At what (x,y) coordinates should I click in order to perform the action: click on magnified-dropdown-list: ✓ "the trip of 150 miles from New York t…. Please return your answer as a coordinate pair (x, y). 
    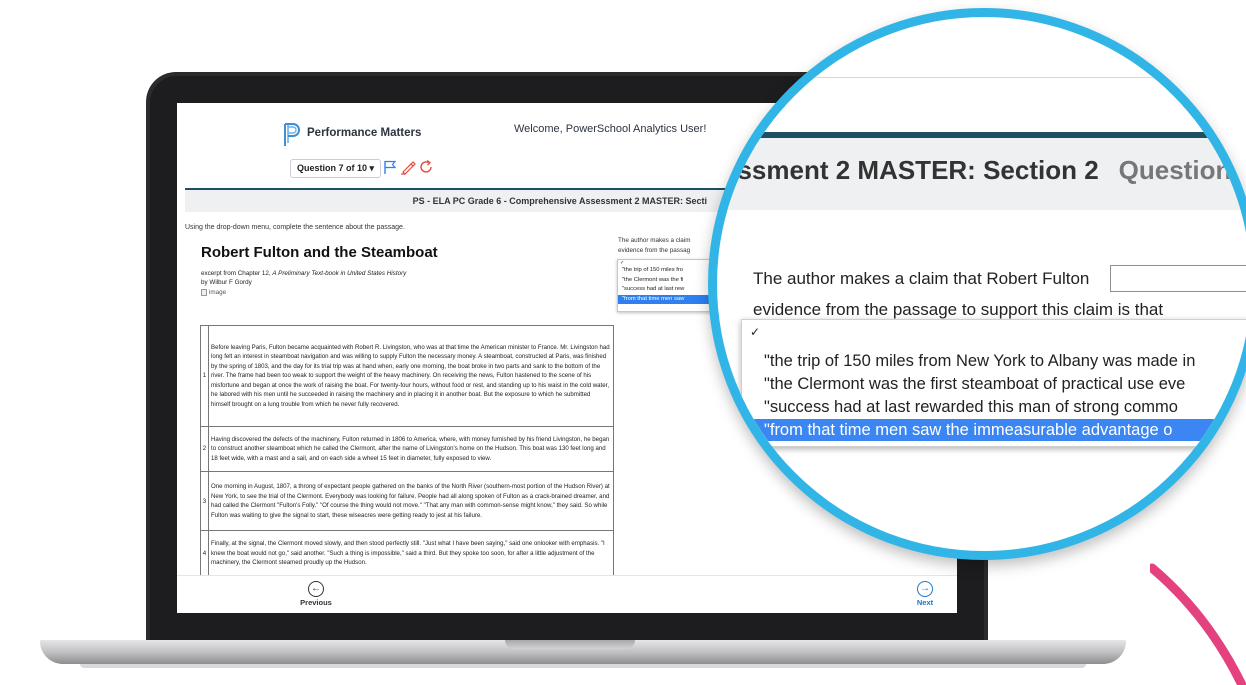
    Looking at the image, I should click on (993, 383).